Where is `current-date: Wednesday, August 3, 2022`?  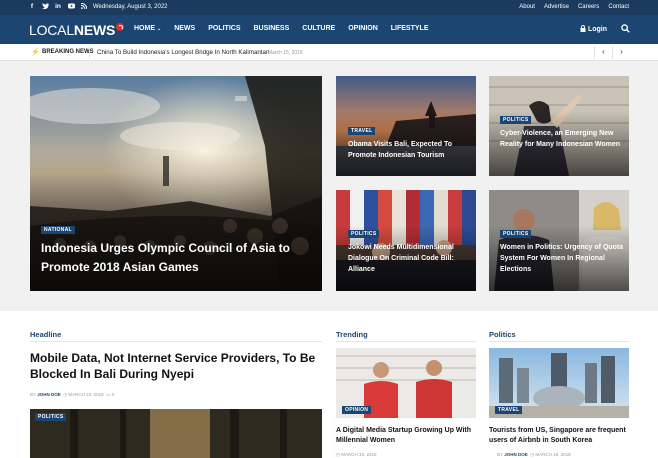
current-date: Wednesday, August 3, 2022 is located at coordinates (130, 7).